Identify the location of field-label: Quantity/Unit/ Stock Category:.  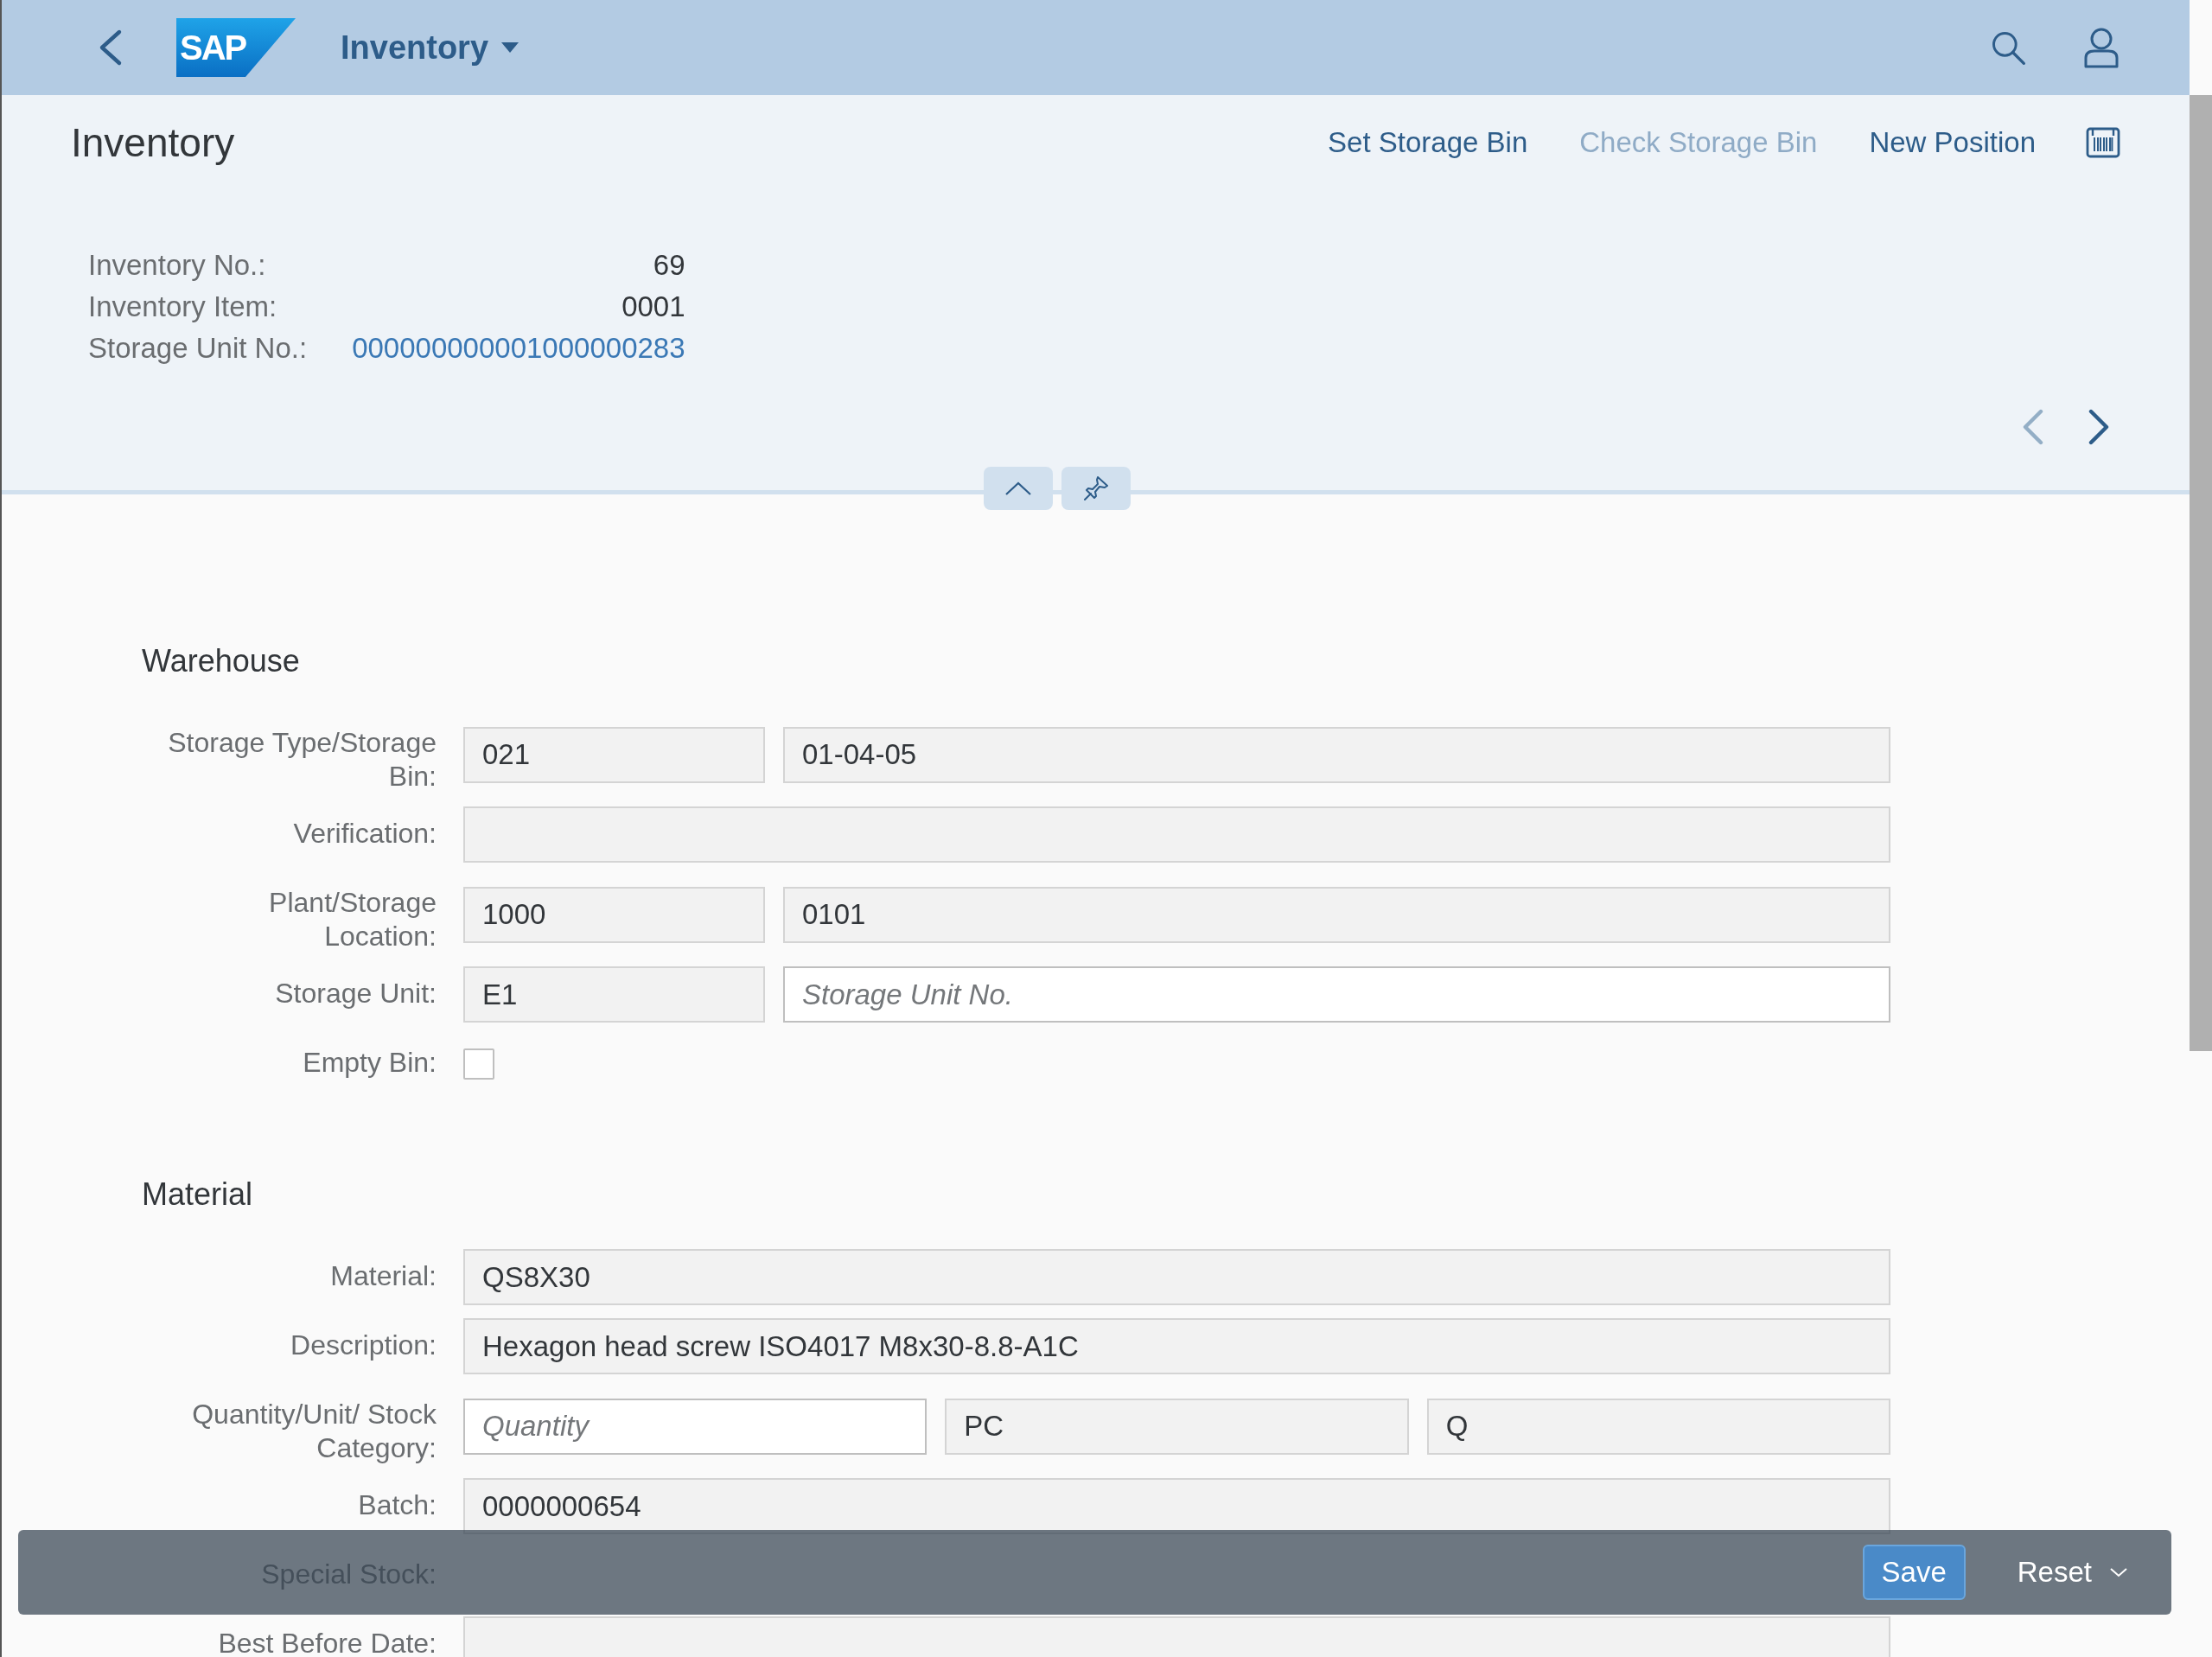
(314, 1431).